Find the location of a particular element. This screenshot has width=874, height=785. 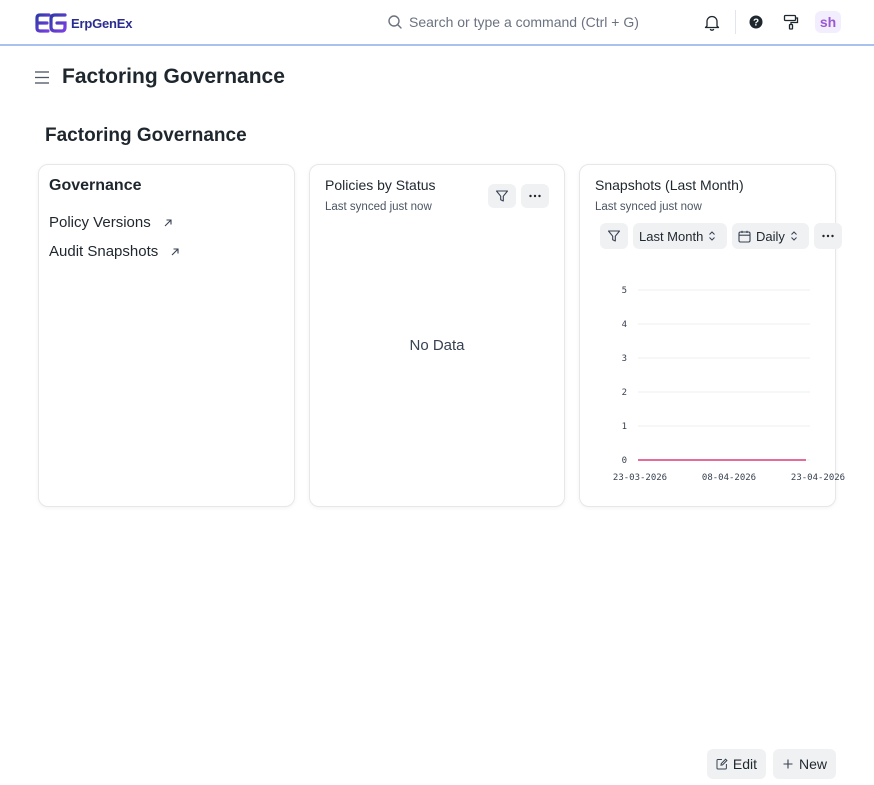

card-title: Policies by Status is located at coordinates (380, 185).